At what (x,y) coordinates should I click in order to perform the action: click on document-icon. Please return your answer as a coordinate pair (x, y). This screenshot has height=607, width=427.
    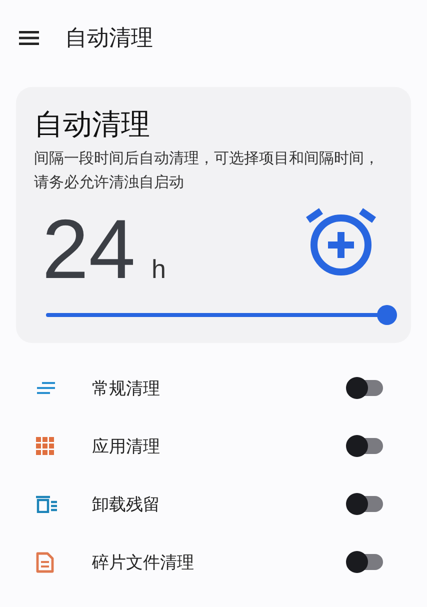
    Looking at the image, I should click on (45, 562).